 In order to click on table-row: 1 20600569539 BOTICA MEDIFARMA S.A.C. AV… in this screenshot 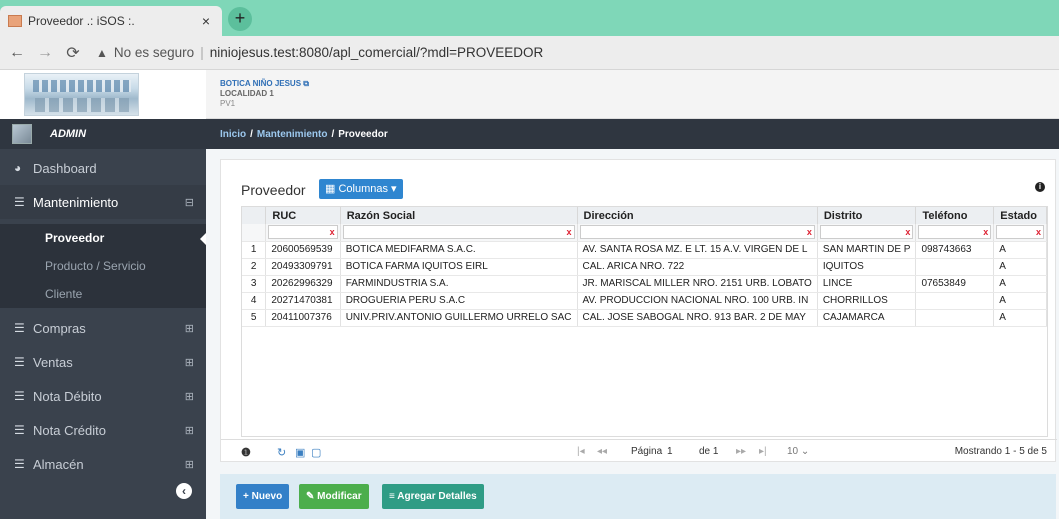, I will do `click(644, 250)`.